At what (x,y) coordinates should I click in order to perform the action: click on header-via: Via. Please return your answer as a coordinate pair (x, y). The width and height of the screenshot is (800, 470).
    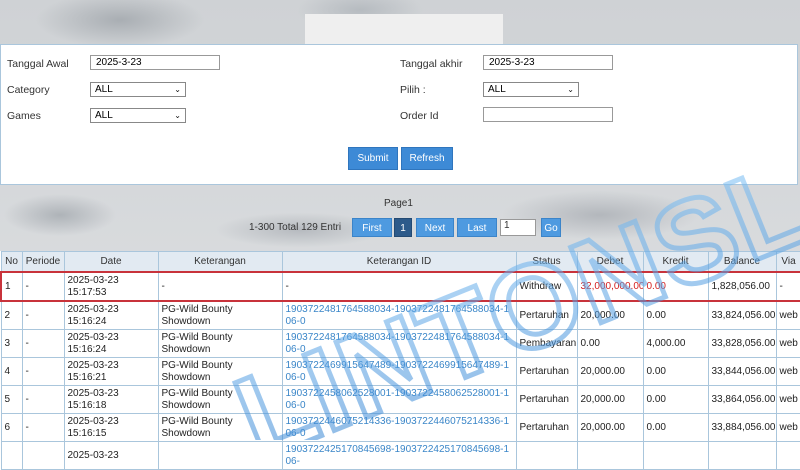
    Looking at the image, I should click on (787, 262).